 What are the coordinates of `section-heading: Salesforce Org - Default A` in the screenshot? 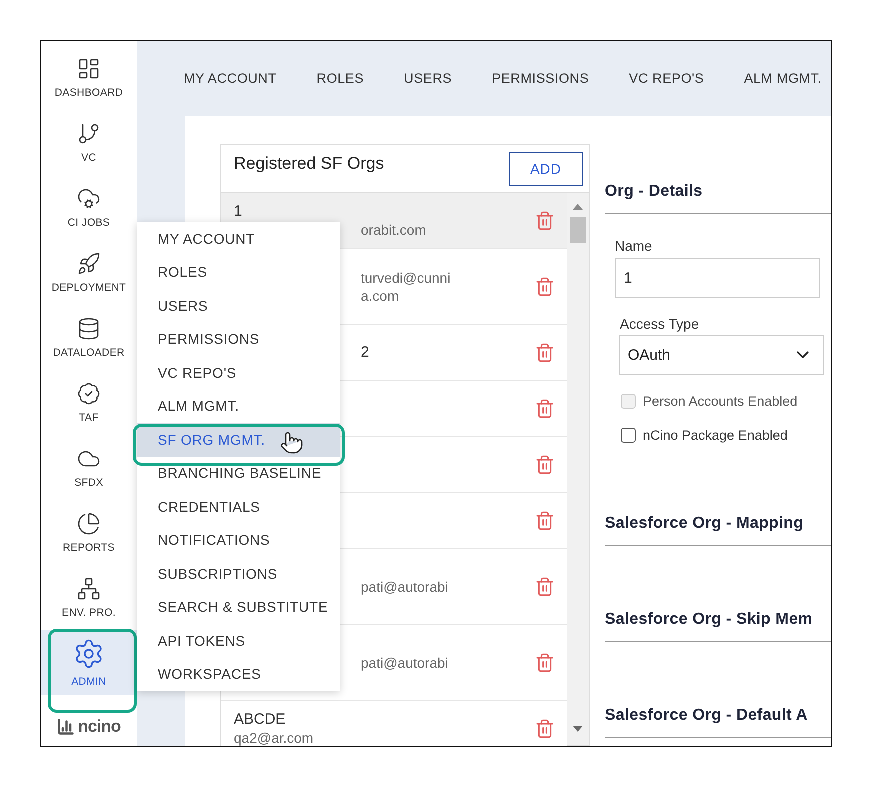 It's located at (718, 722).